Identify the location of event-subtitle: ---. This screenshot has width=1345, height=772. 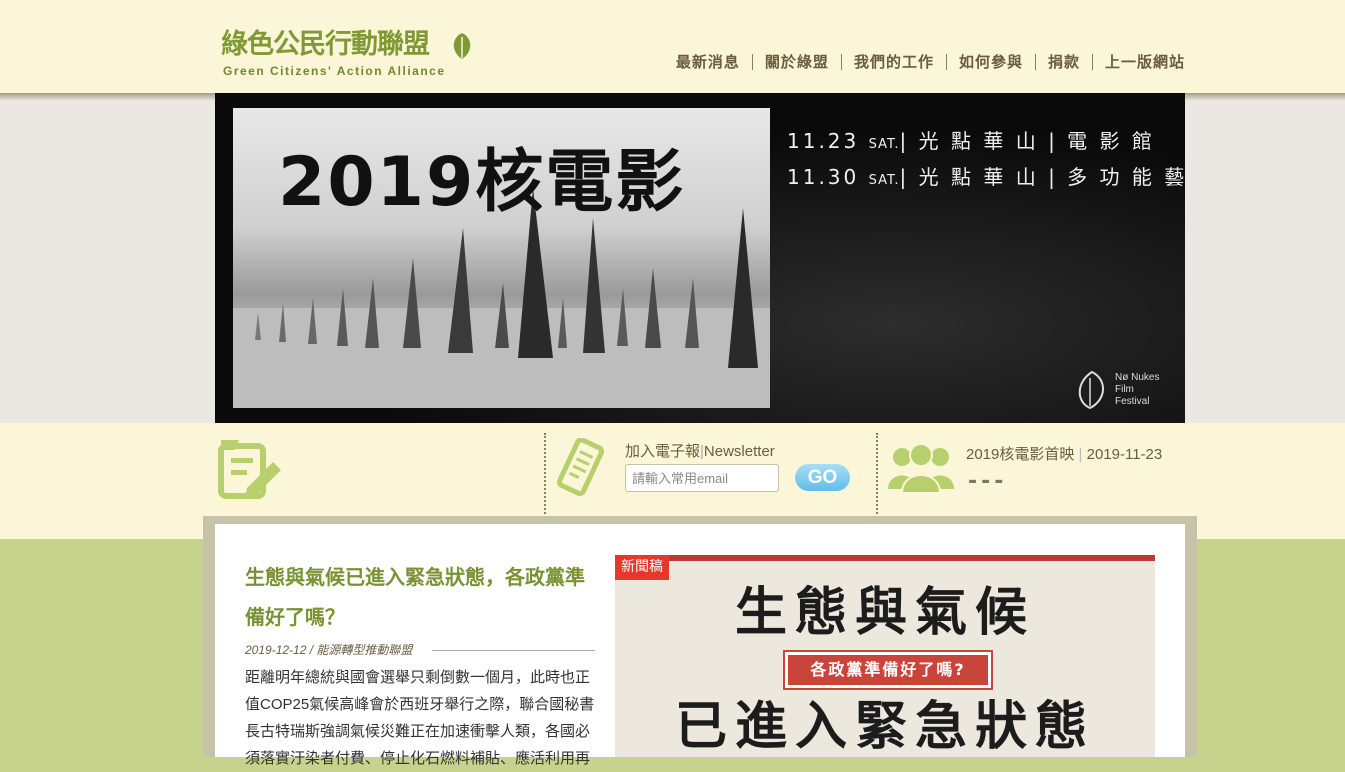
(988, 481).